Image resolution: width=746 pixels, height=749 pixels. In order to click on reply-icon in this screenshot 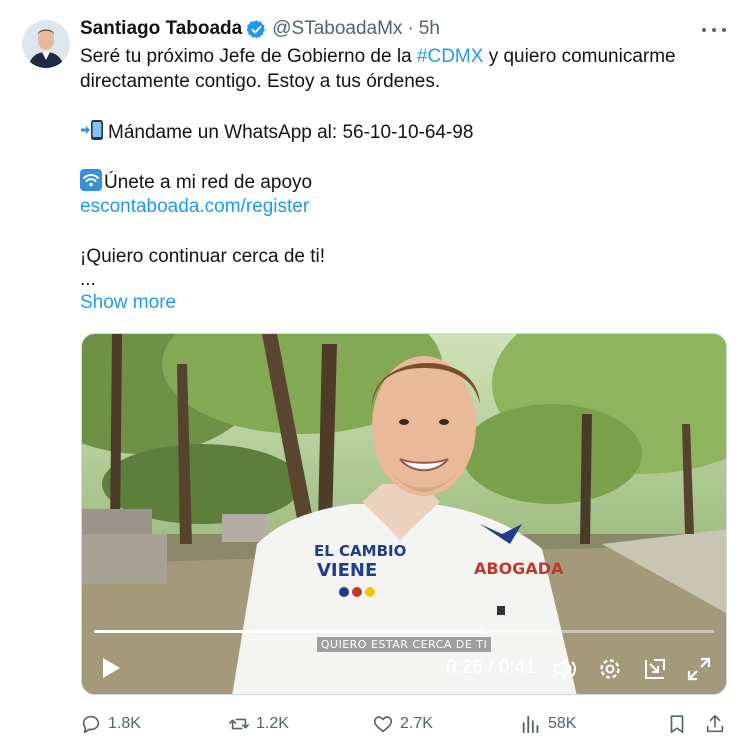, I will do `click(91, 724)`.